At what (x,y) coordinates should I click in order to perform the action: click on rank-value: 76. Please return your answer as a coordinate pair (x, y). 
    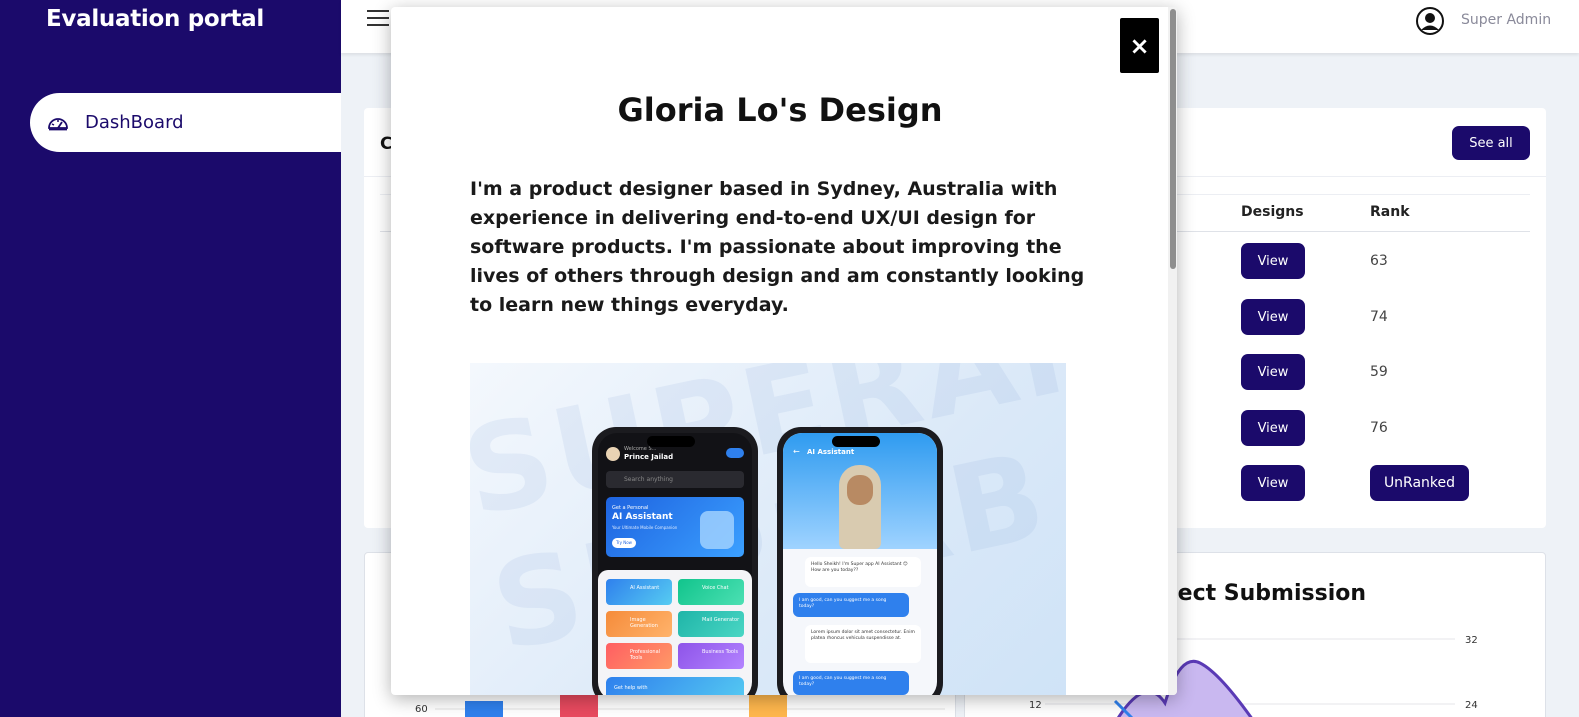
    Looking at the image, I should click on (1379, 428).